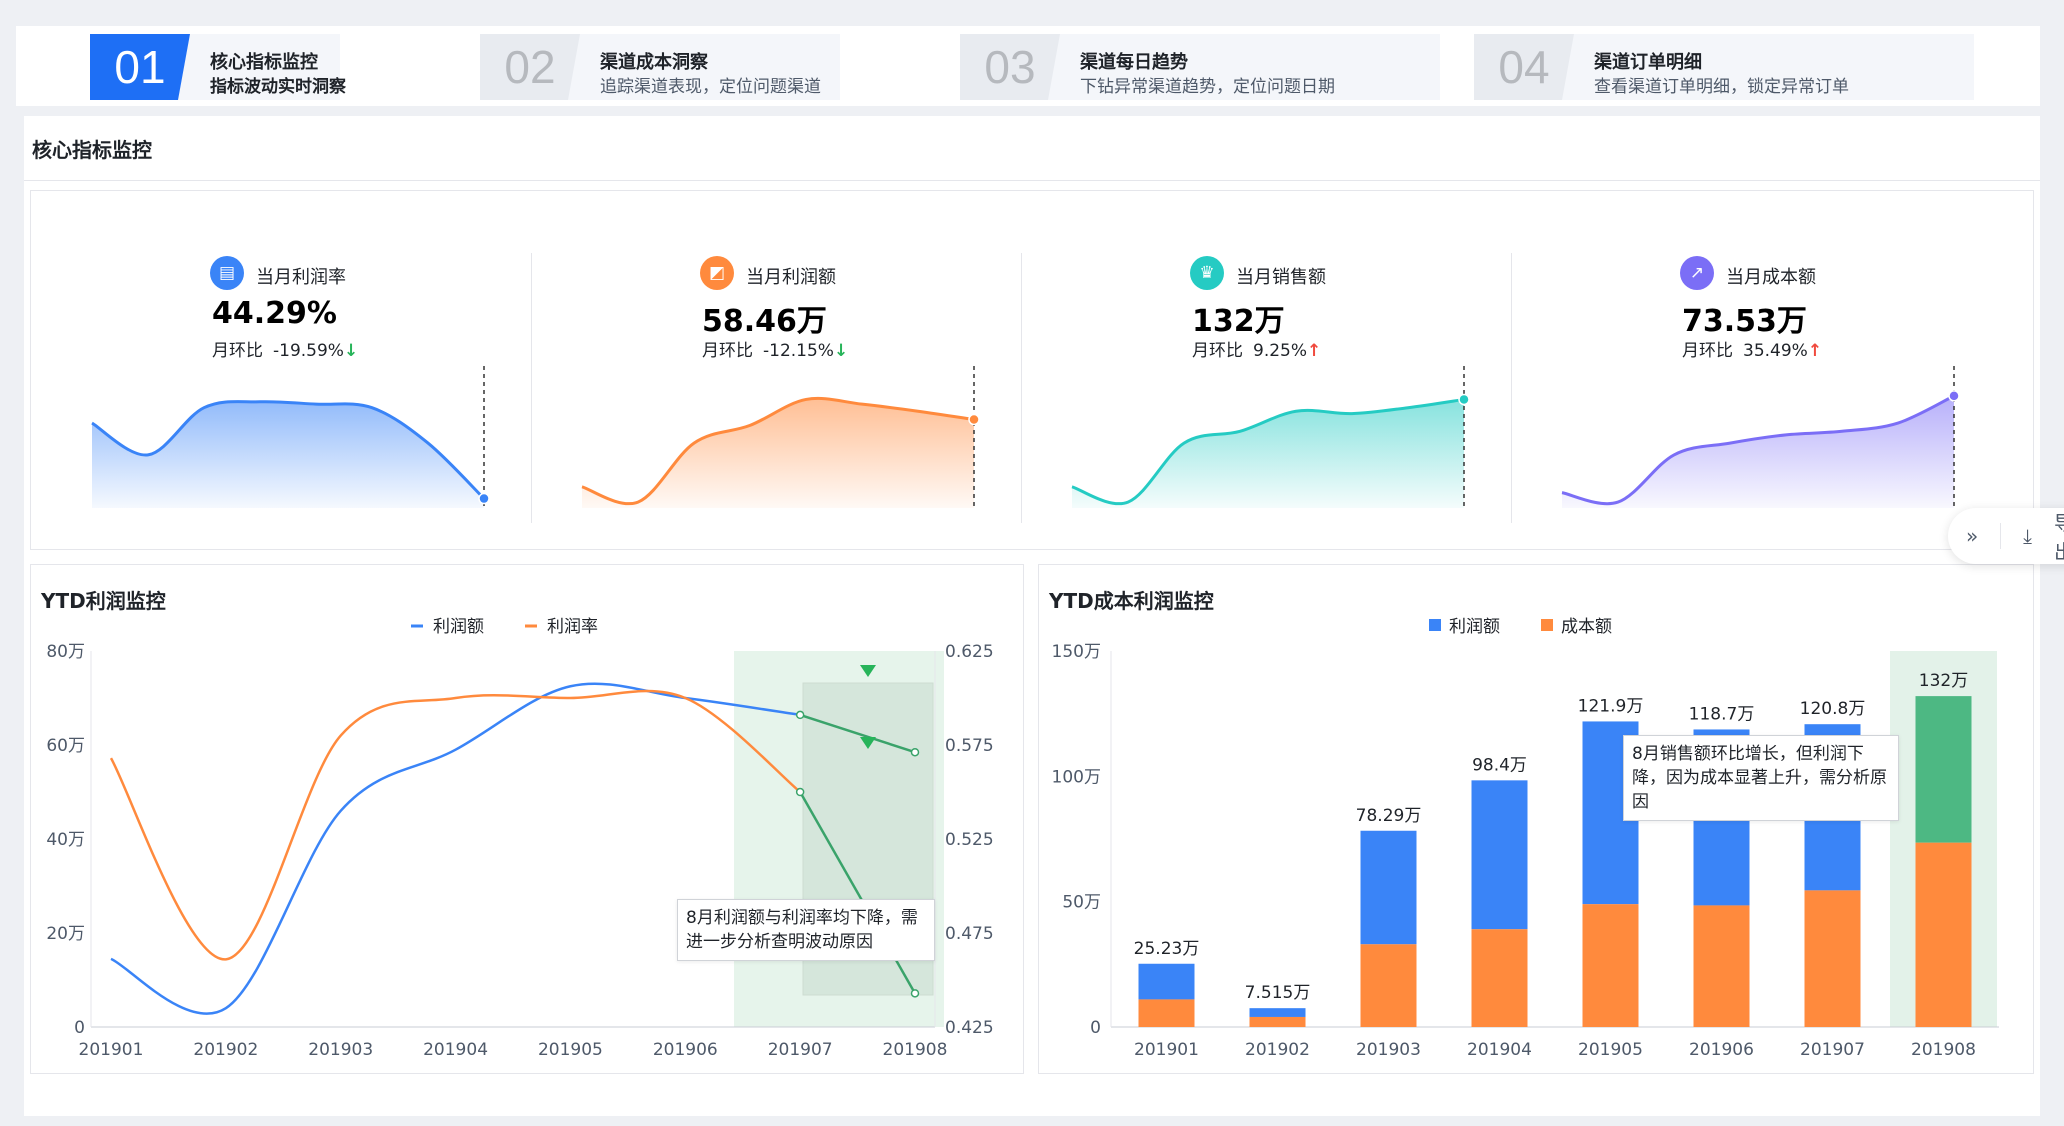  I want to click on download-icon: ⤓, so click(2027, 536).